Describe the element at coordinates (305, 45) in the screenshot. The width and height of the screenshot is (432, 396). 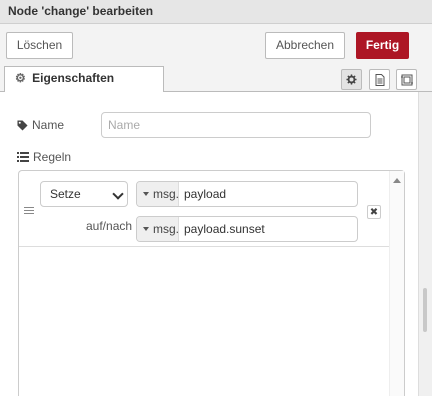
I see `cancel-button: Abbrechen` at that location.